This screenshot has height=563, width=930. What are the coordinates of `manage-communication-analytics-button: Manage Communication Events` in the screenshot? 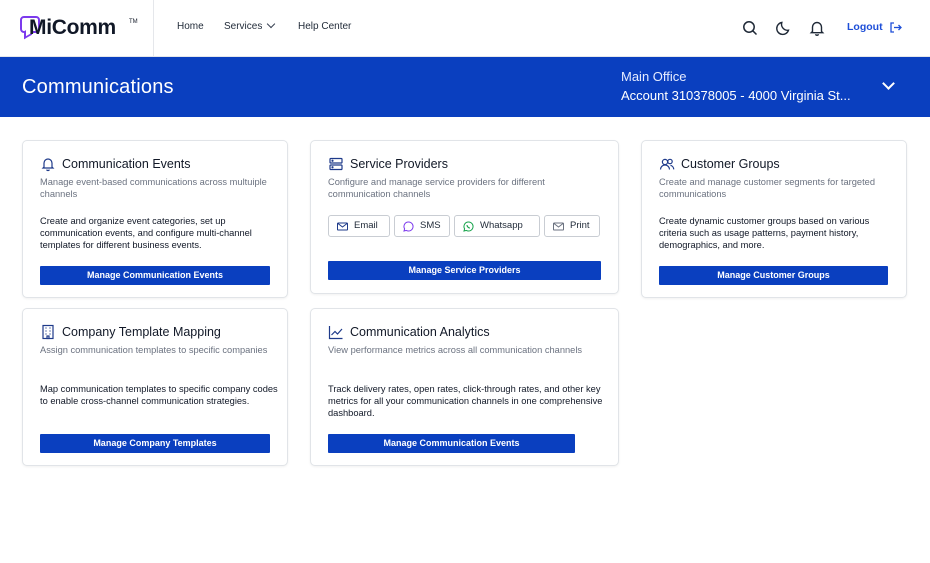 It's located at (451, 443).